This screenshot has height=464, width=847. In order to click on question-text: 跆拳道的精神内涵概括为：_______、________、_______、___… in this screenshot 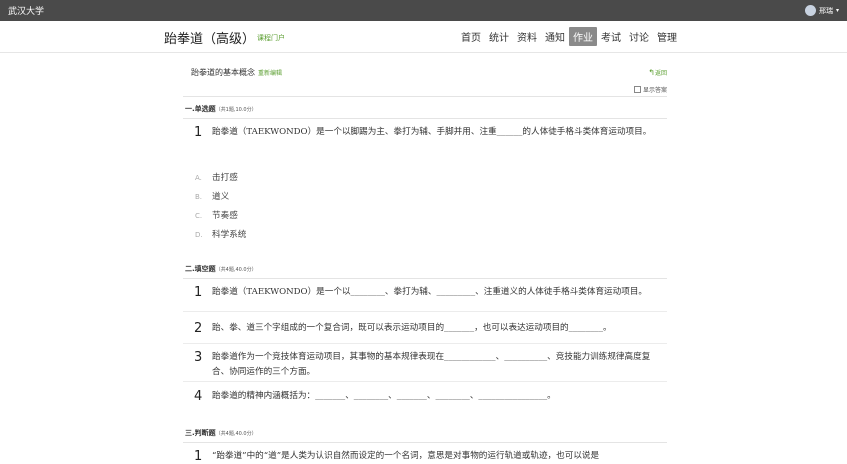, I will do `click(384, 396)`.